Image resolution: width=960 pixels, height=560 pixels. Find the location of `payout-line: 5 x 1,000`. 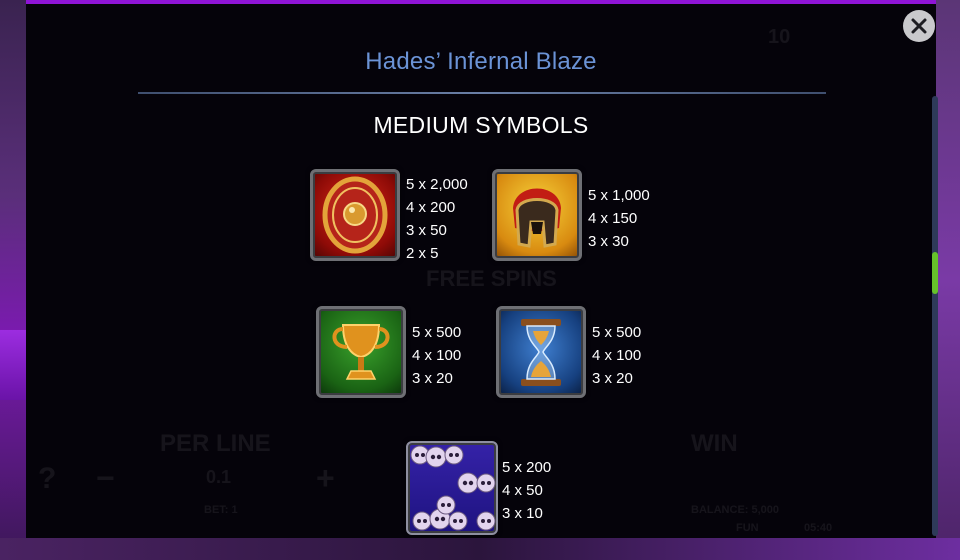

payout-line: 5 x 1,000 is located at coordinates (619, 195).